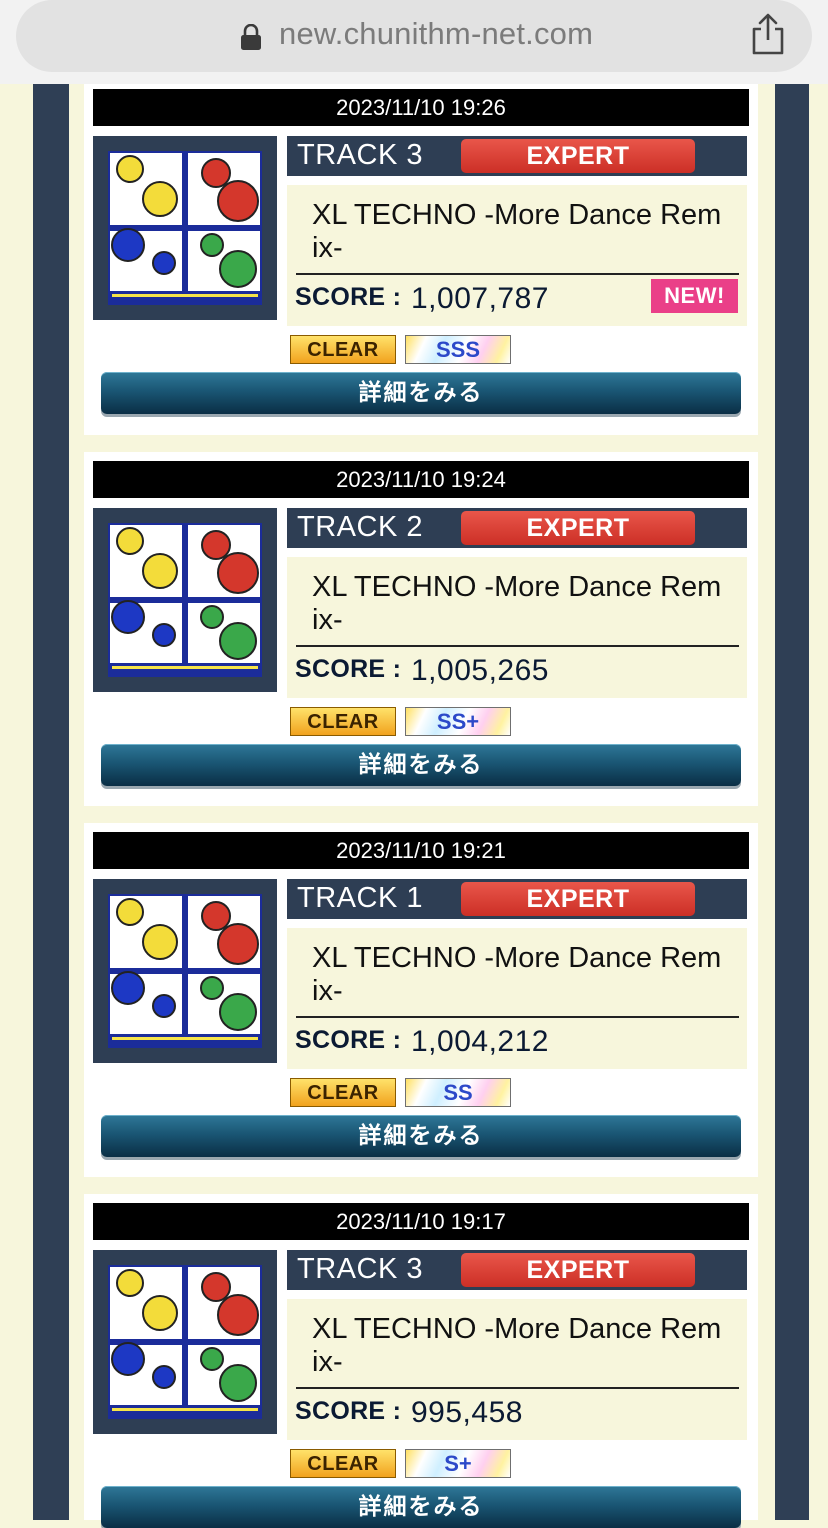 The height and width of the screenshot is (1528, 828). I want to click on play-date: 2023/11/10 19:26, so click(421, 107).